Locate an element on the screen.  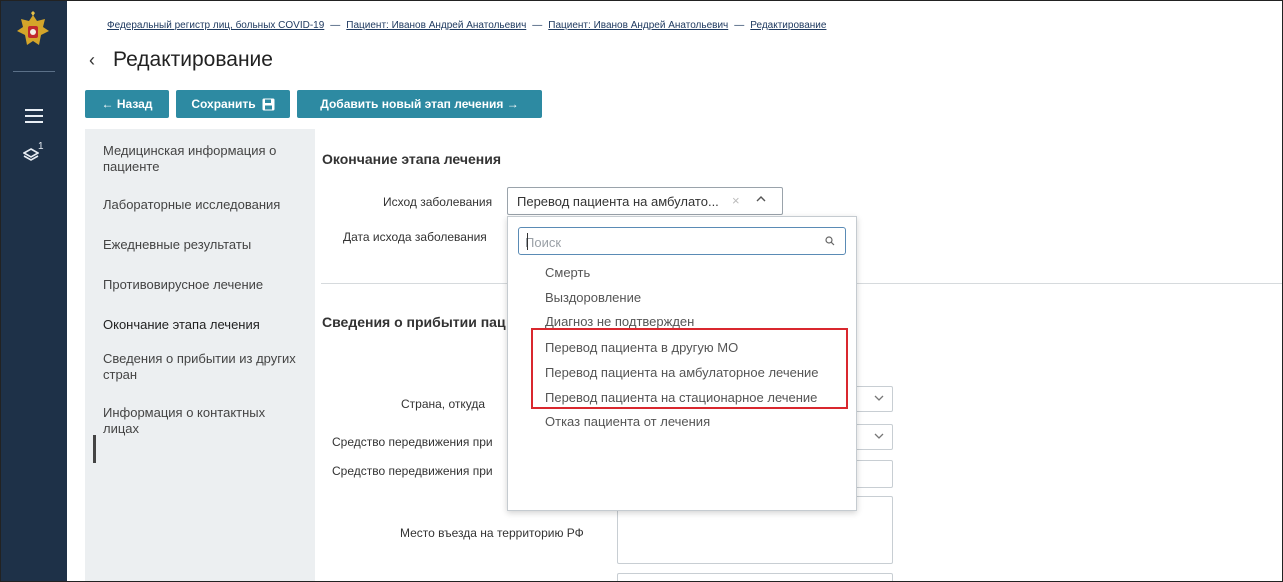
page-title: Редактирование is located at coordinates (193, 59).